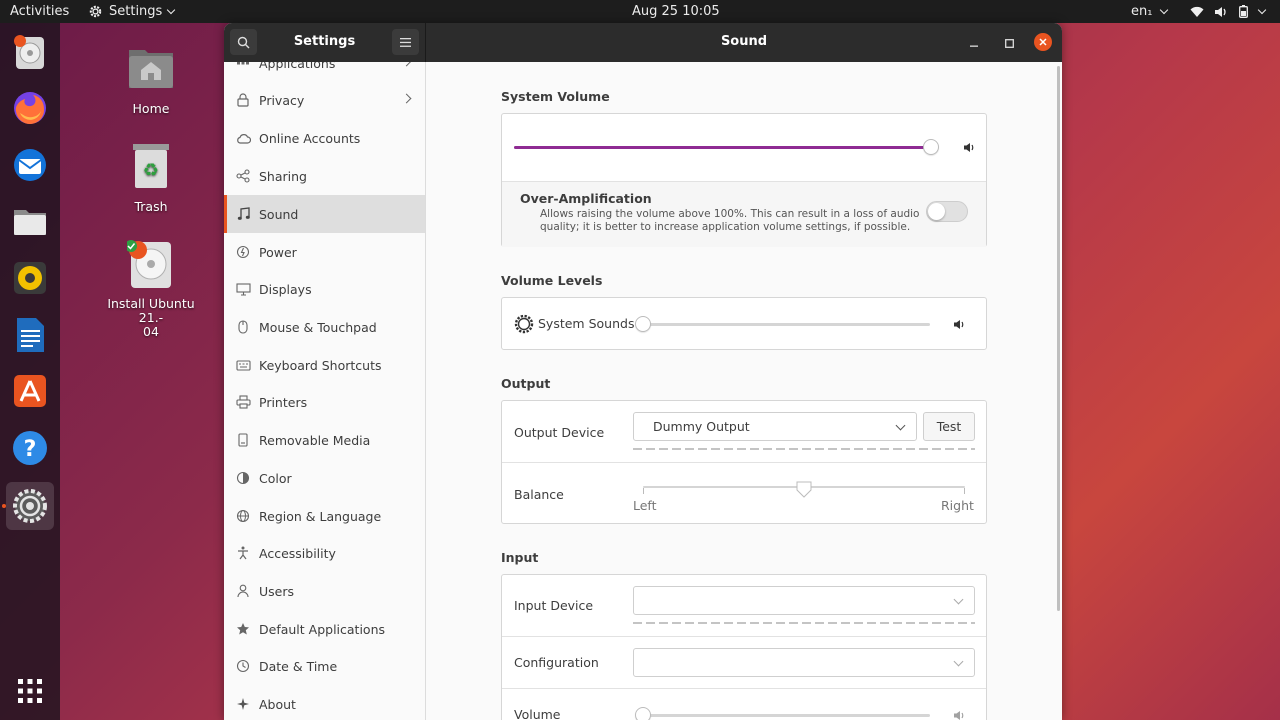 The height and width of the screenshot is (720, 1280). What do you see at coordinates (243, 666) in the screenshot?
I see `clock-icon` at bounding box center [243, 666].